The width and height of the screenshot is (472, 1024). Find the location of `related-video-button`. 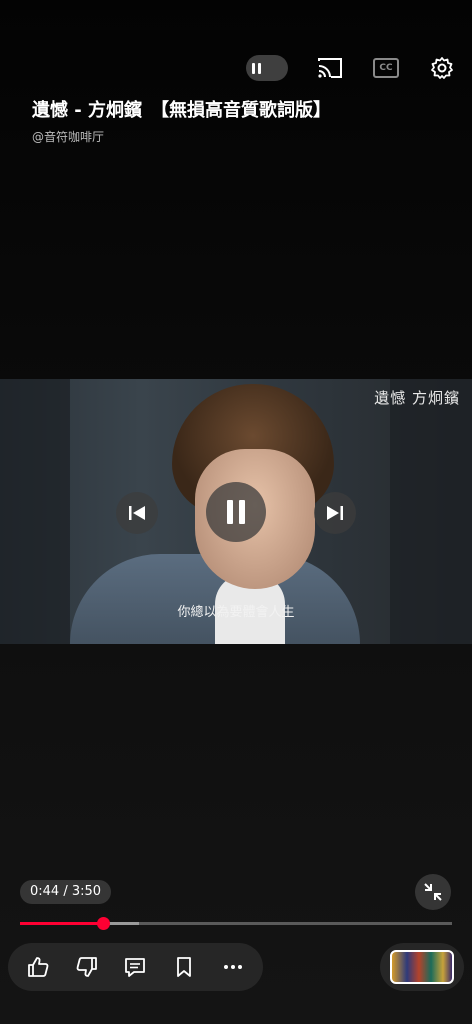

related-video-button is located at coordinates (422, 967).